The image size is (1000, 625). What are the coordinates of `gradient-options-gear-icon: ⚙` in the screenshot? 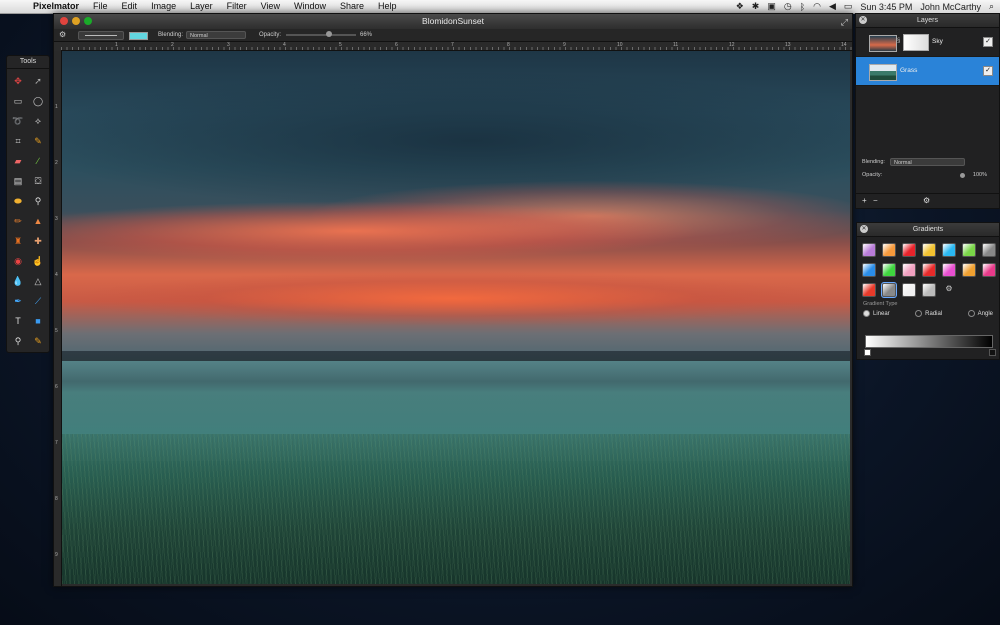 It's located at (949, 290).